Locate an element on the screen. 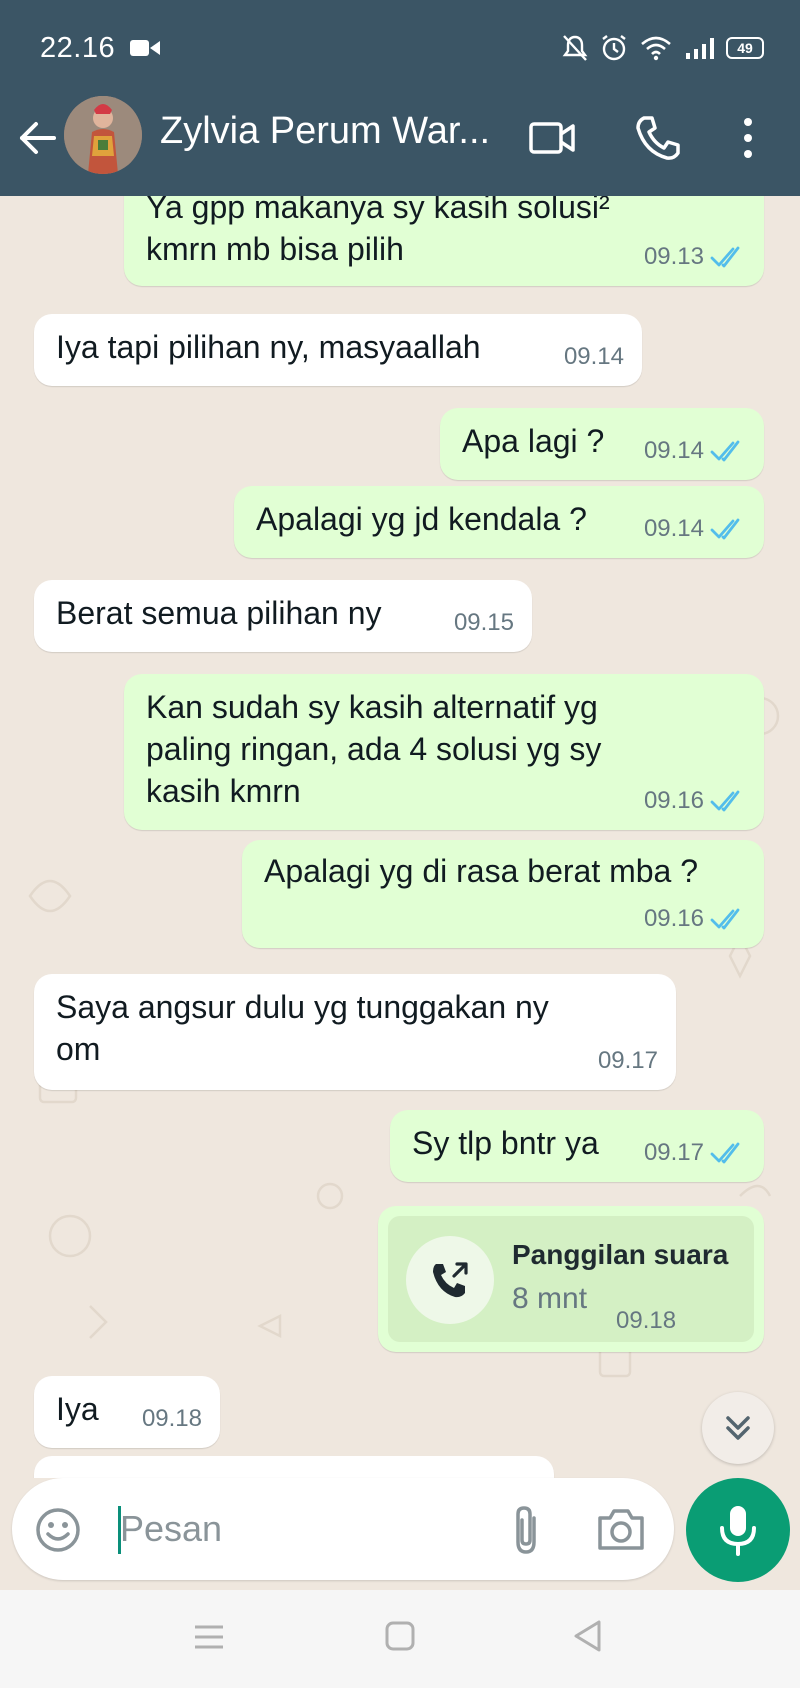  home-icon is located at coordinates (400, 1636).